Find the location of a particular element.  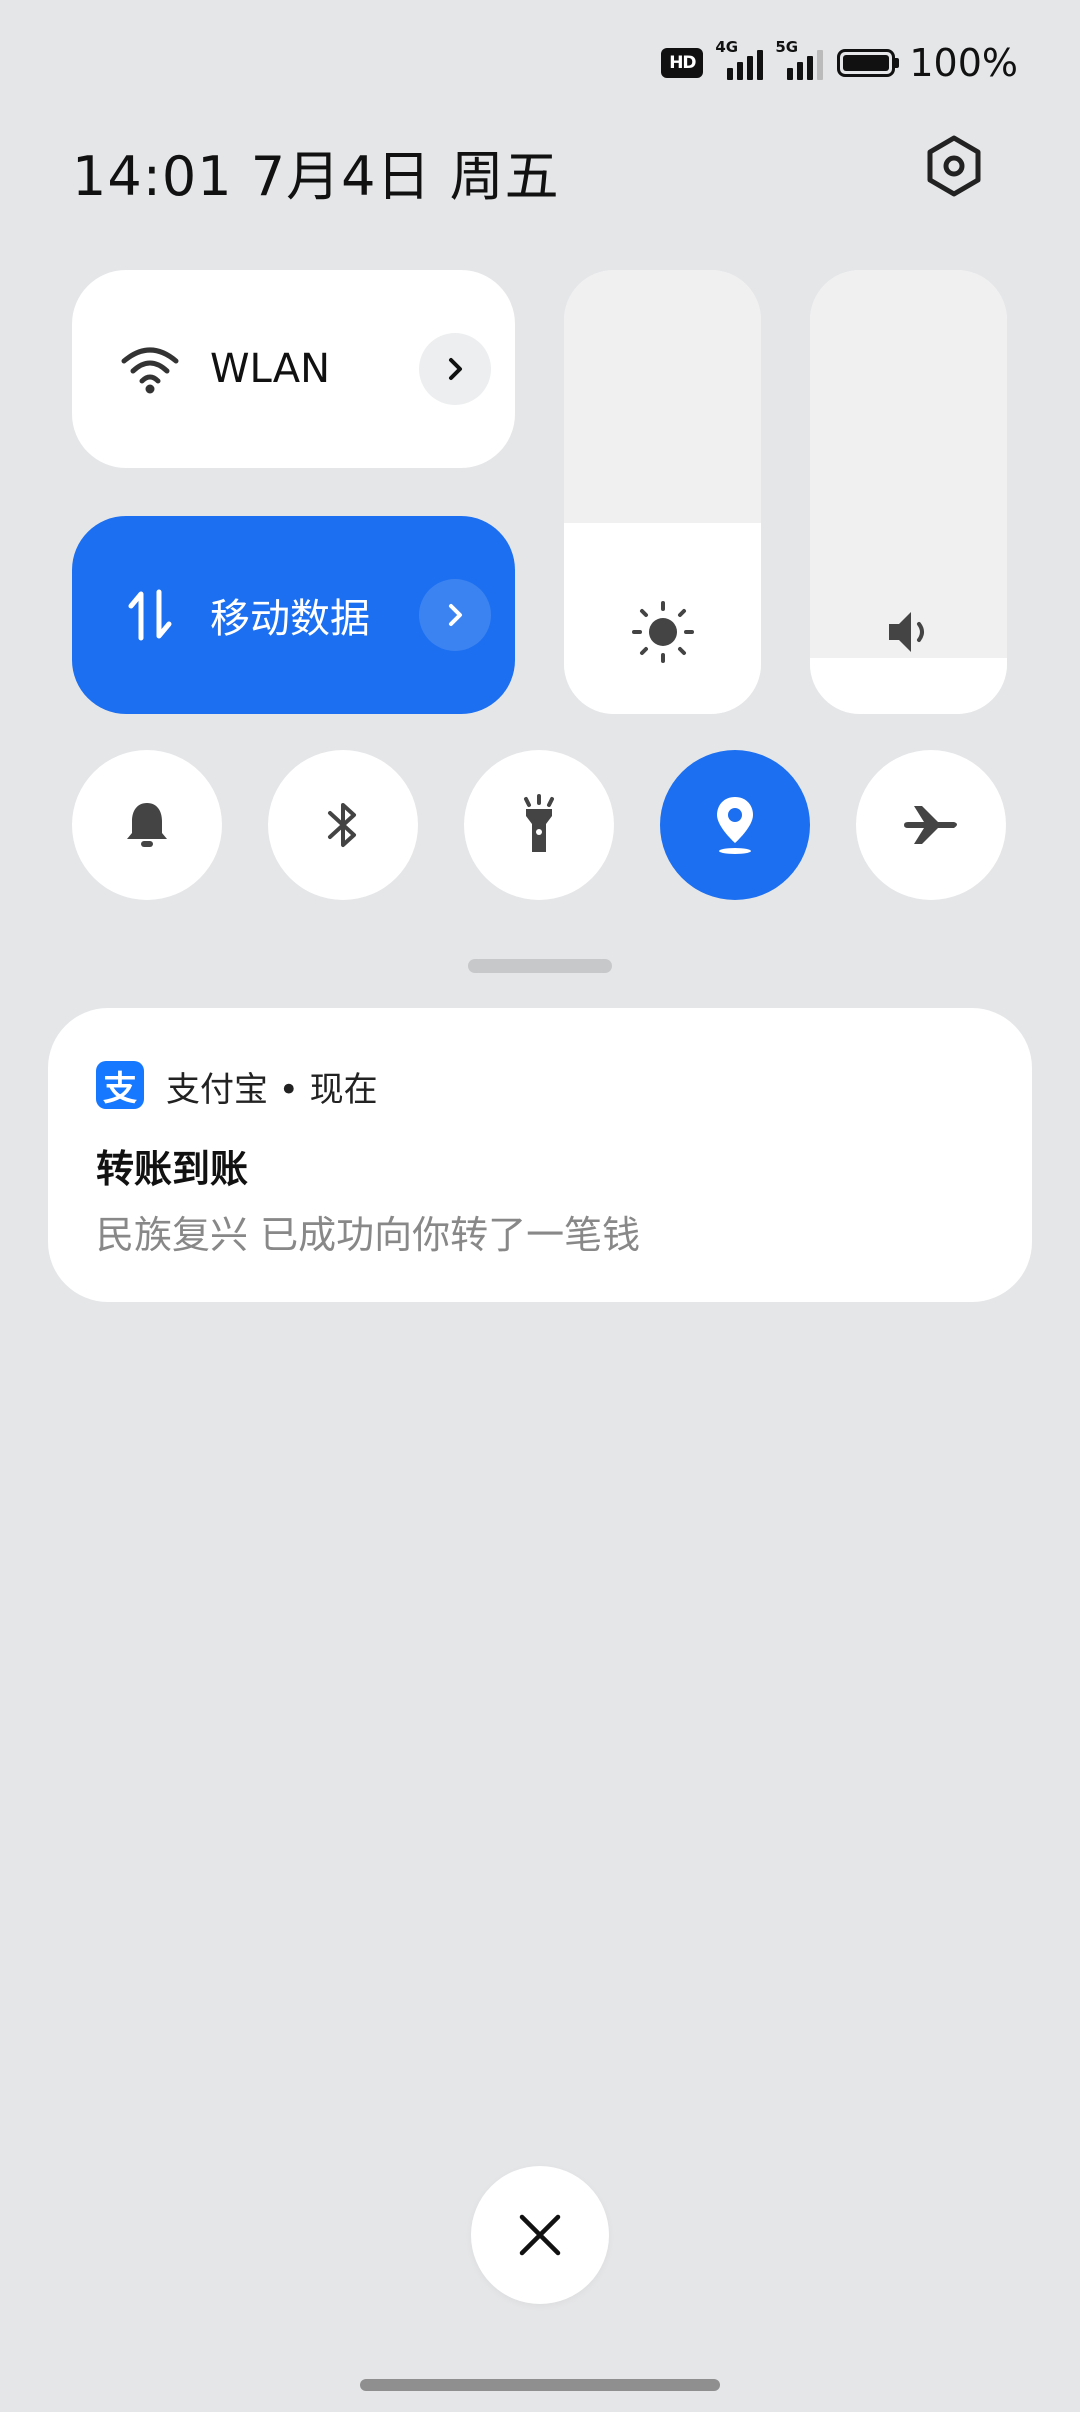

airplane-icon is located at coordinates (930, 825).